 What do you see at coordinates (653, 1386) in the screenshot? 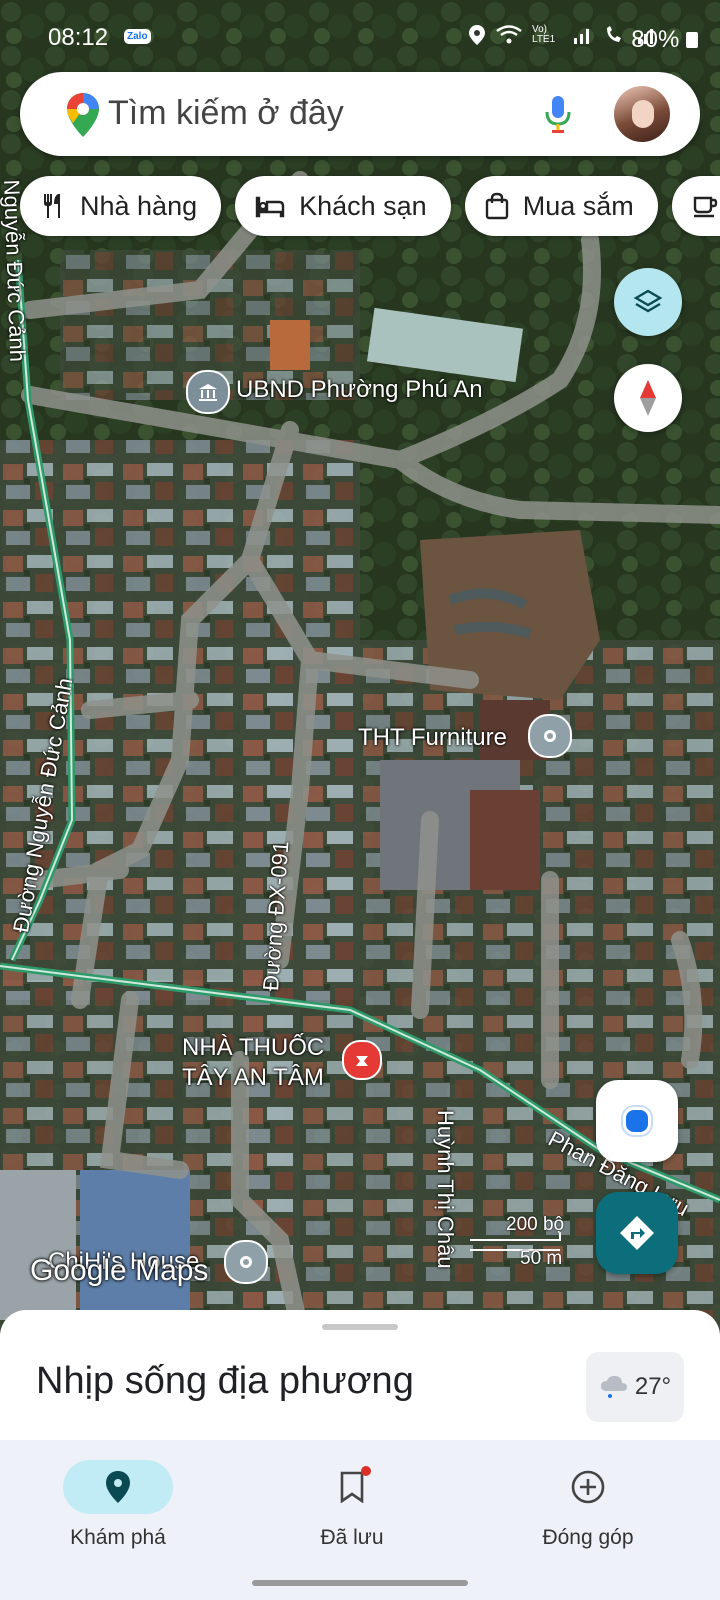
I see `weather-temperature: 27°` at bounding box center [653, 1386].